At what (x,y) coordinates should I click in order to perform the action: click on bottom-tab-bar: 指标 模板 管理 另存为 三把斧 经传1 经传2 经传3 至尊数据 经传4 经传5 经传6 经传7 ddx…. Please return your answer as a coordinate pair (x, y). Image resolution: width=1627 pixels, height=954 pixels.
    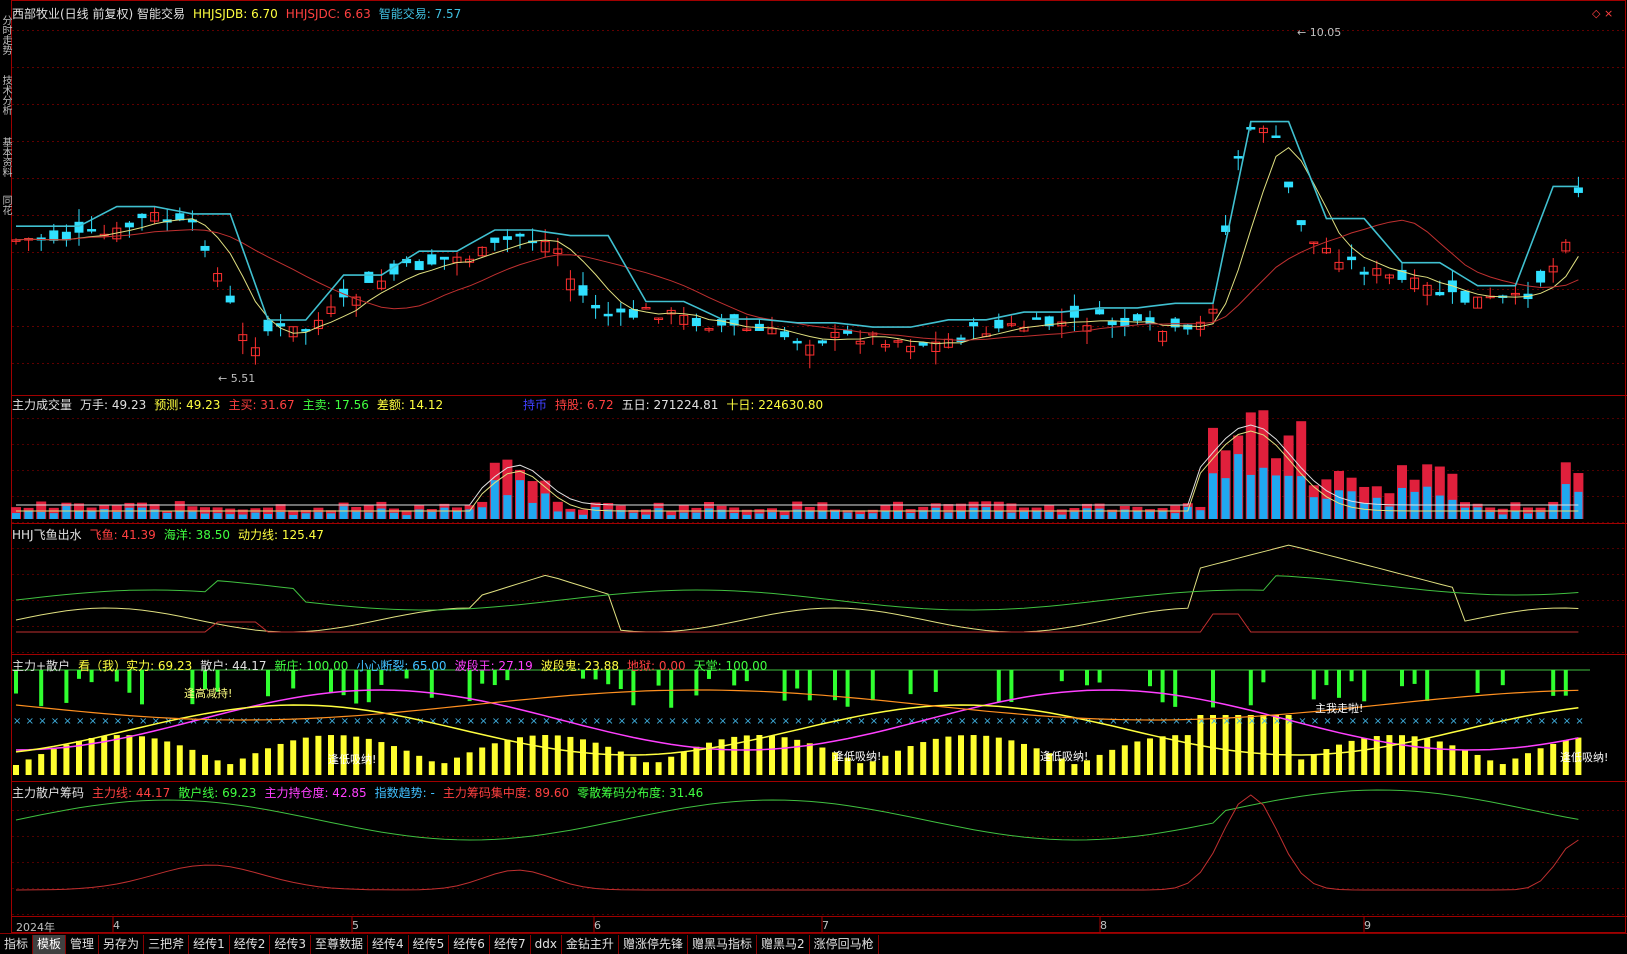
    Looking at the image, I should click on (813, 943).